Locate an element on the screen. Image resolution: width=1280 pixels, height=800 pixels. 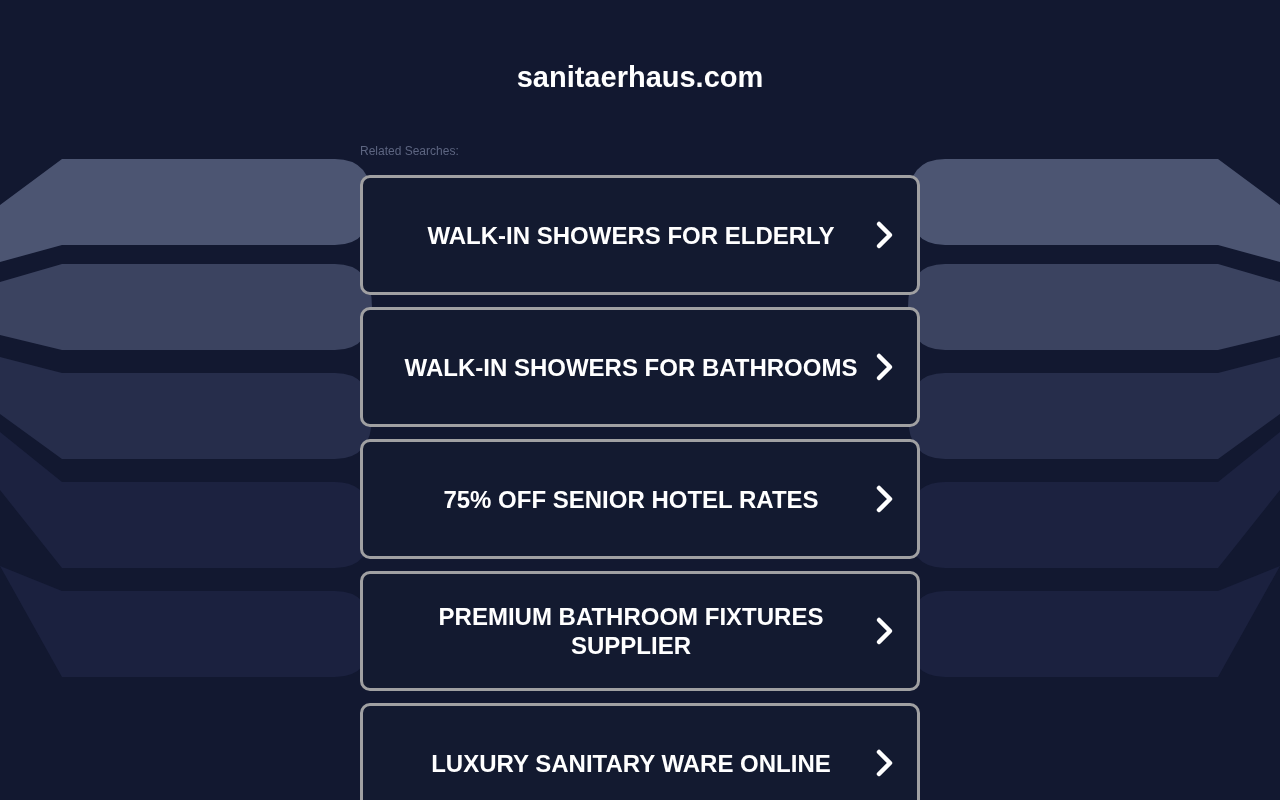
domain-title: sanitaerhaus.com is located at coordinates (640, 77).